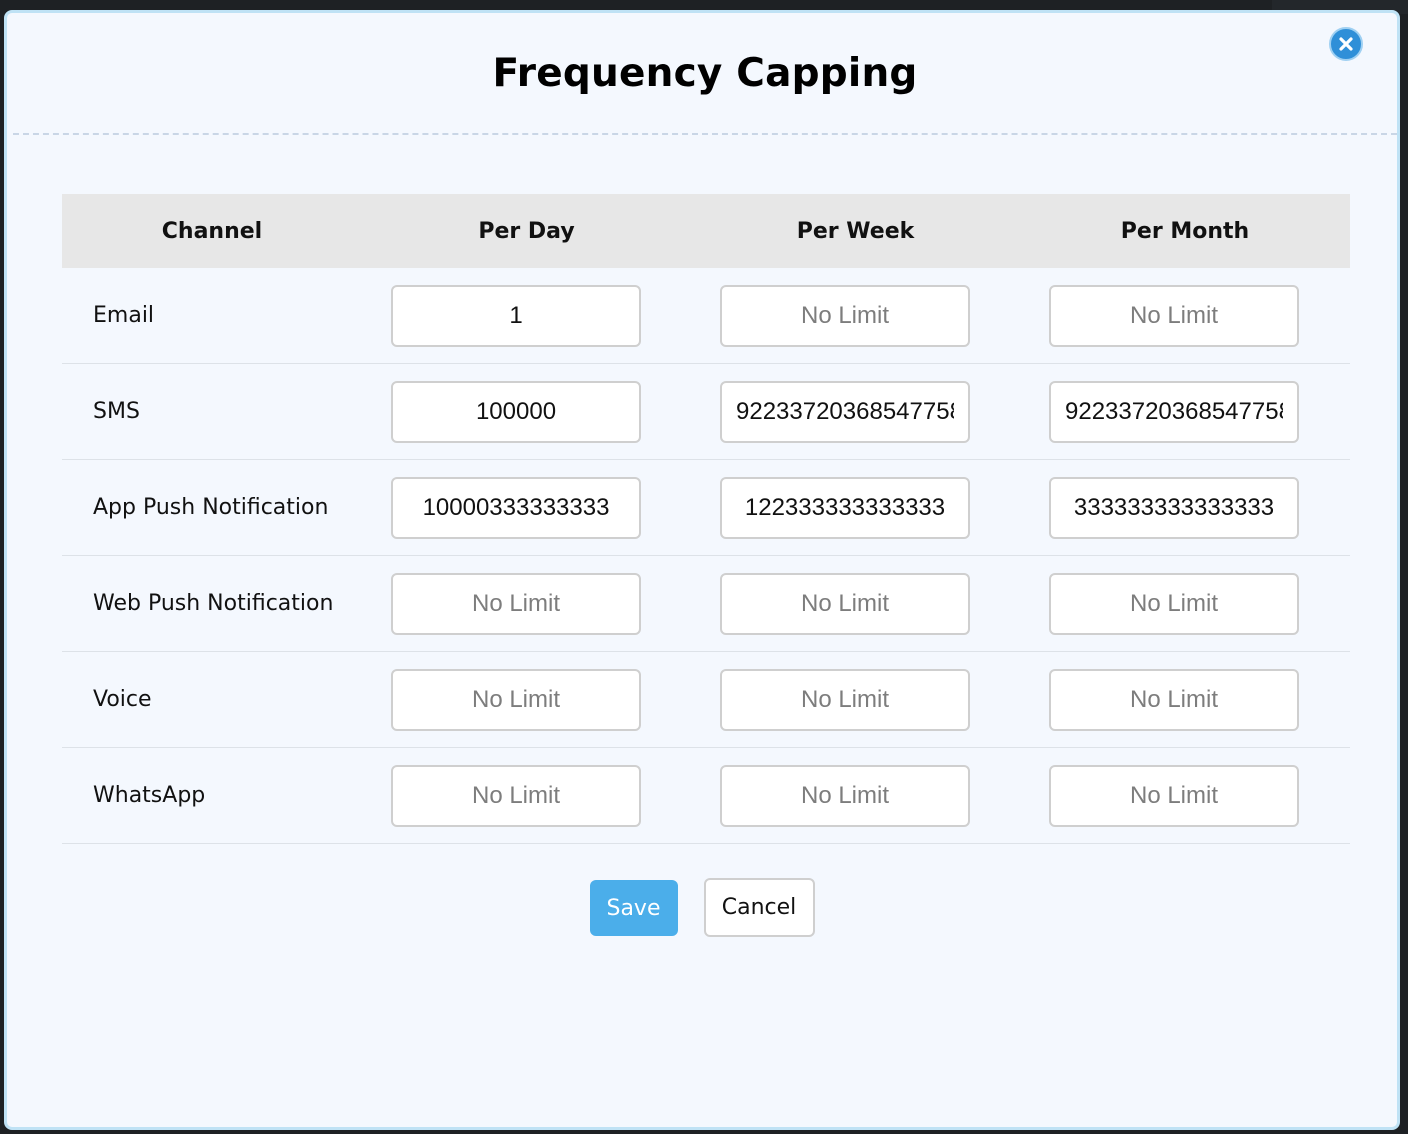 This screenshot has height=1134, width=1408. I want to click on sms-per-month-input, so click(1174, 411).